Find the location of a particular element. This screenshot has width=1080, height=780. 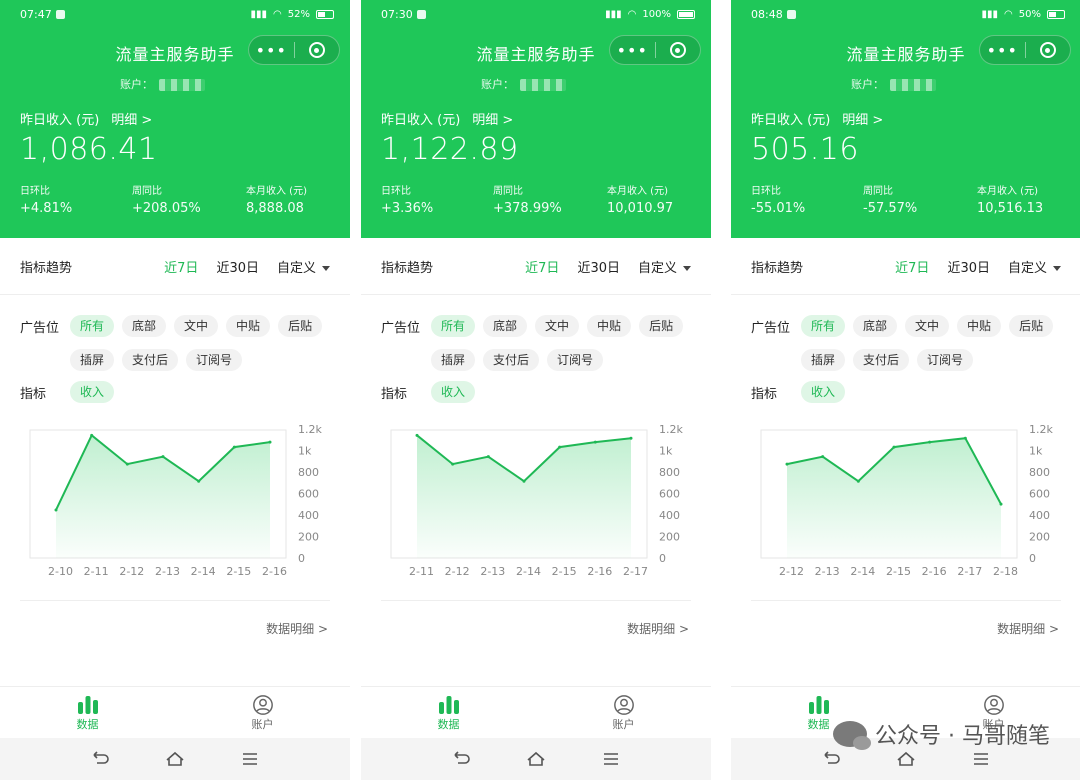

wifi-icon: ◠ is located at coordinates (632, 14).